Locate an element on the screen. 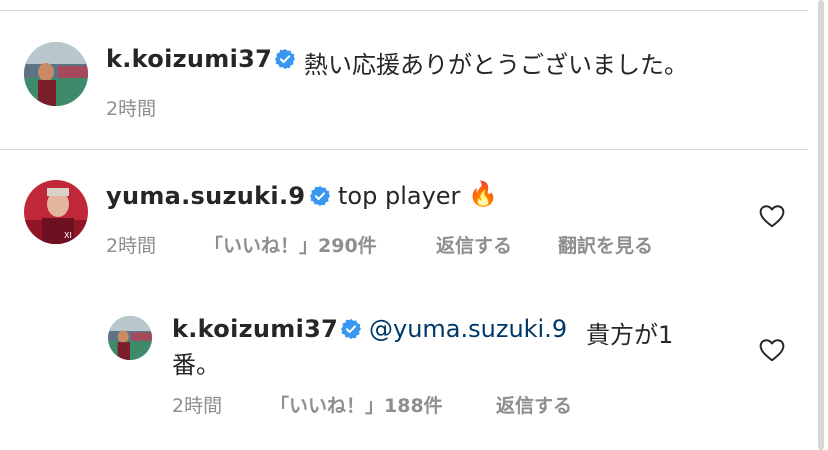 The height and width of the screenshot is (450, 828). username: yuma.suzuki.9 is located at coordinates (205, 196).